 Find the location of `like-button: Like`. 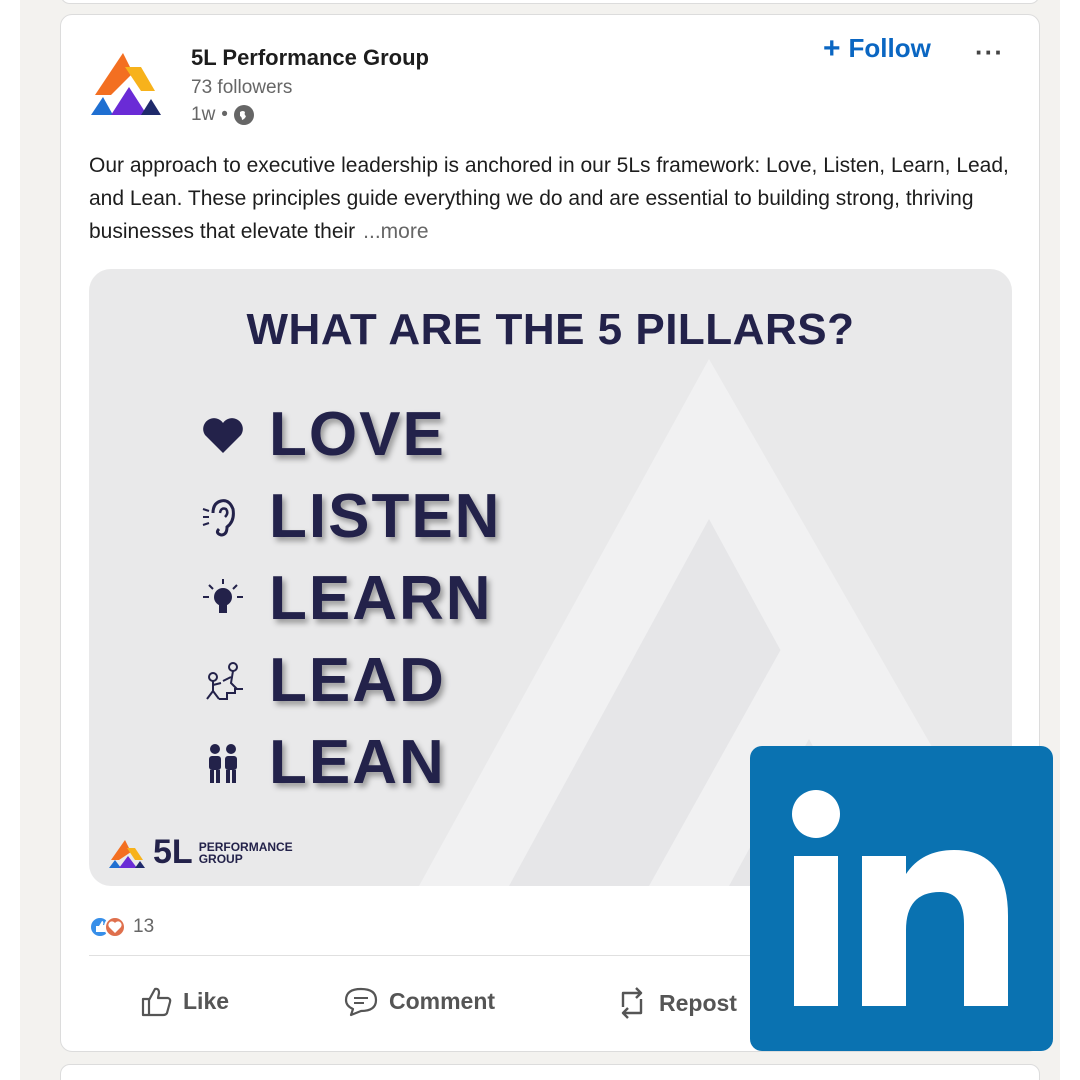

like-button: Like is located at coordinates (184, 1001).